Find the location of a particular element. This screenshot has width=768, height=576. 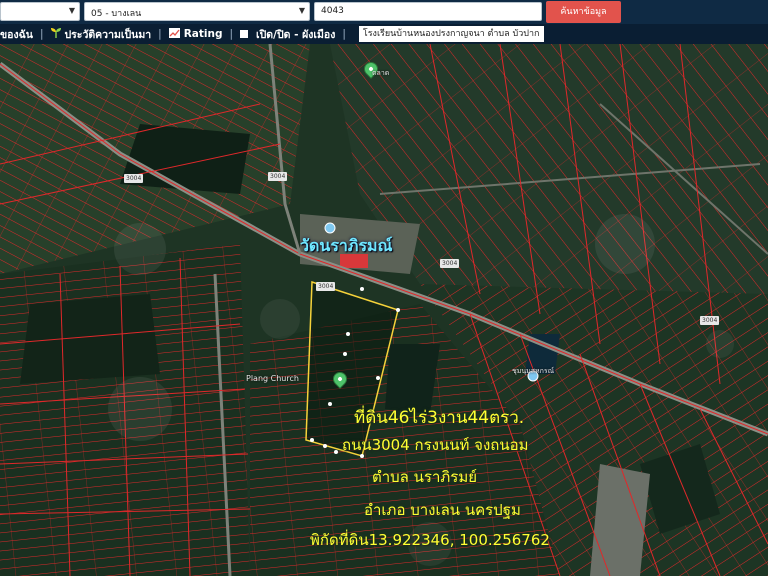

rating-link: Rating is located at coordinates (195, 34).